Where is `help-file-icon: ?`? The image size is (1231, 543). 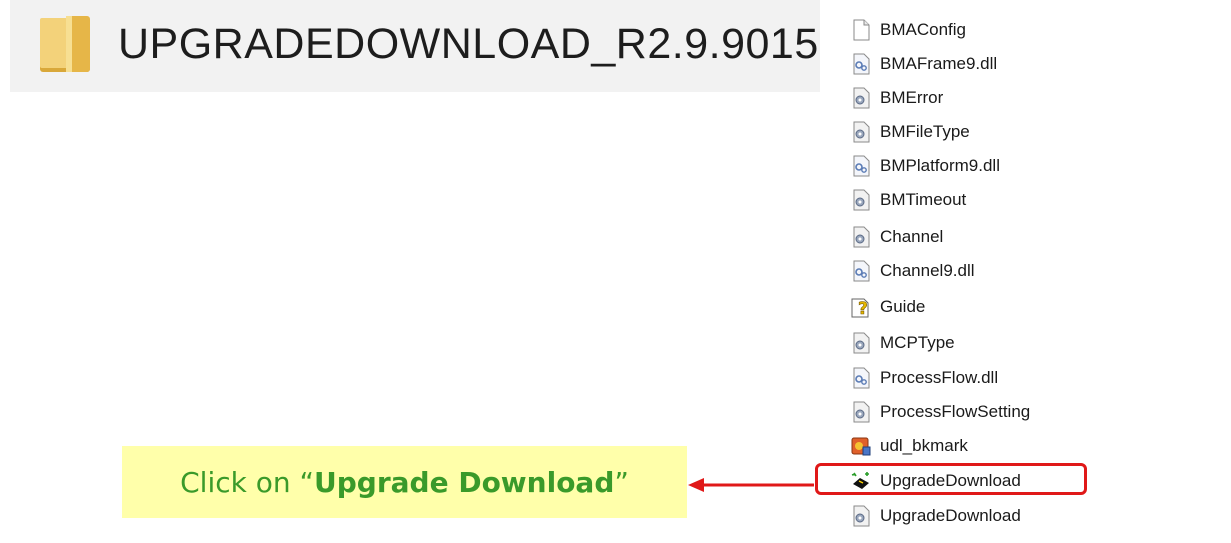 help-file-icon: ? is located at coordinates (860, 308).